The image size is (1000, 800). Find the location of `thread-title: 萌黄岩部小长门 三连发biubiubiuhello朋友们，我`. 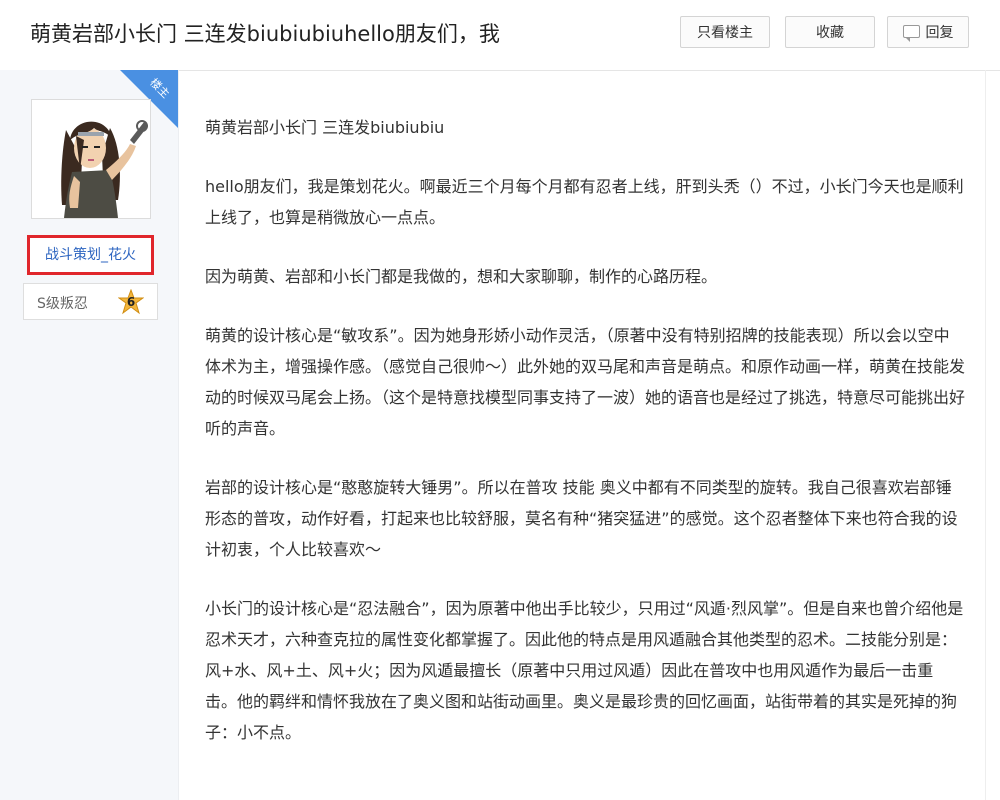

thread-title: 萌黄岩部小长门 三连发biubiubiuhello朋友们，我 is located at coordinates (265, 34).